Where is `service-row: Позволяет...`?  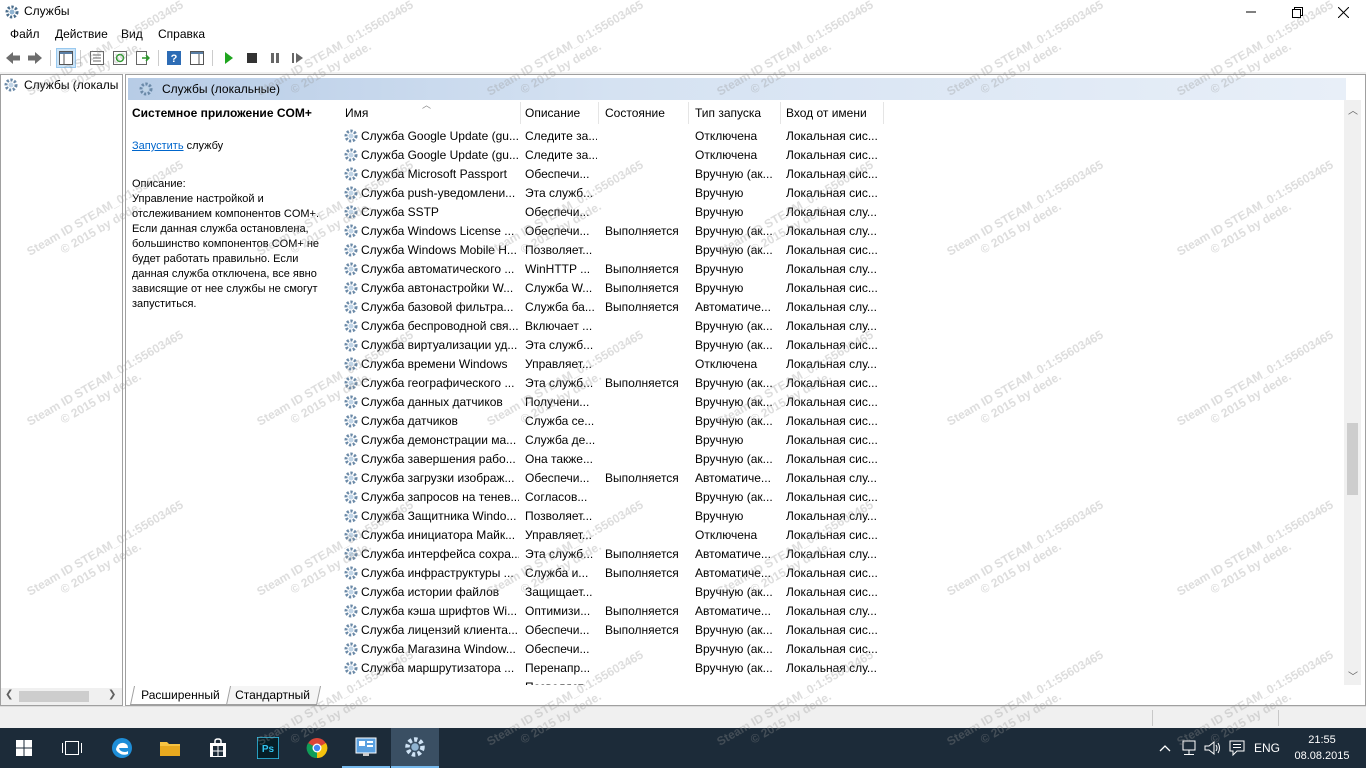 service-row: Позволяет... is located at coordinates (612, 681).